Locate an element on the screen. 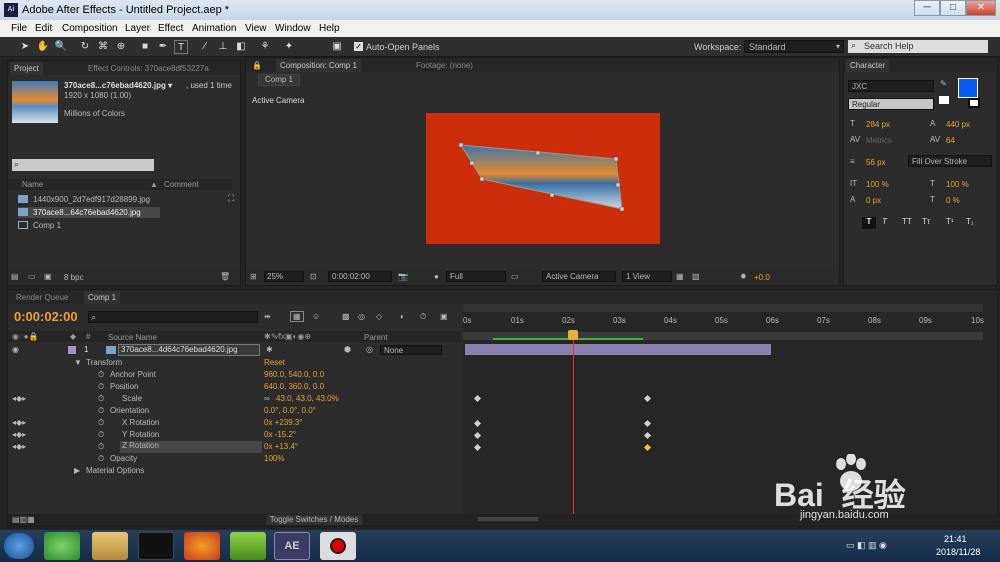 Image resolution: width=1000 pixels, height=562 pixels. maximize-button: □ is located at coordinates (953, 8).